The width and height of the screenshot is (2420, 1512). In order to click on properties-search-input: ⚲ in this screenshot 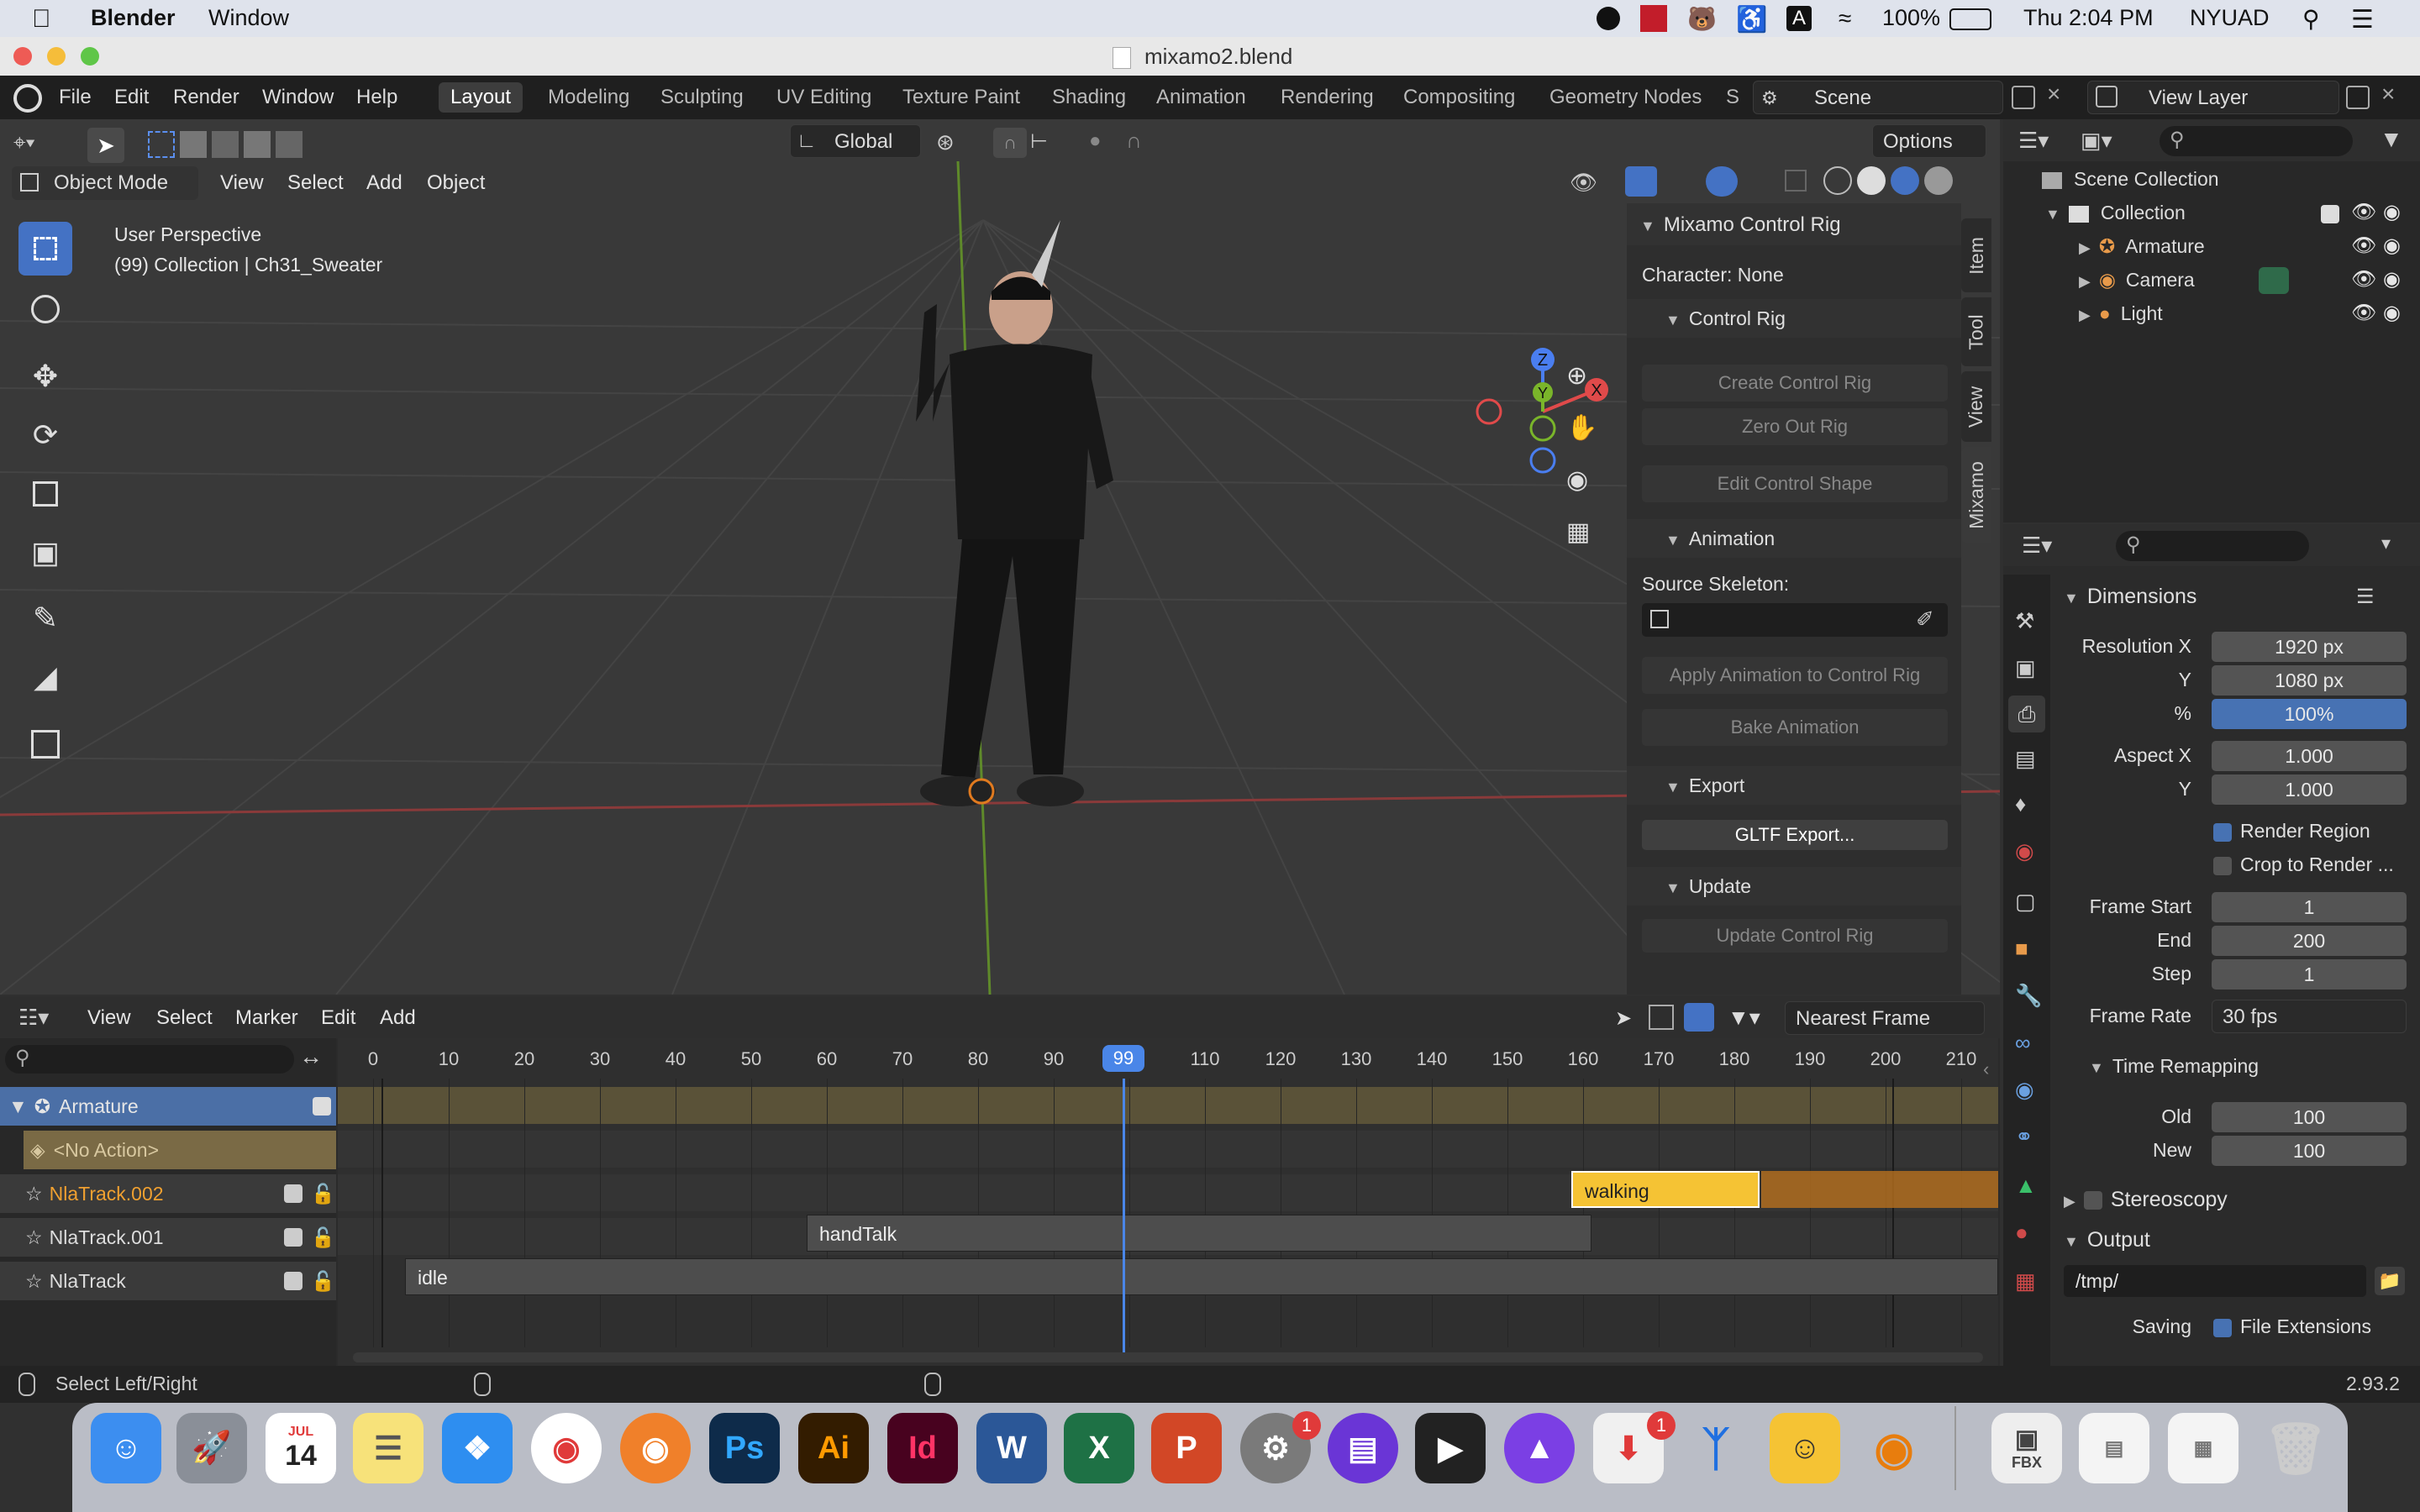, I will do `click(2212, 546)`.